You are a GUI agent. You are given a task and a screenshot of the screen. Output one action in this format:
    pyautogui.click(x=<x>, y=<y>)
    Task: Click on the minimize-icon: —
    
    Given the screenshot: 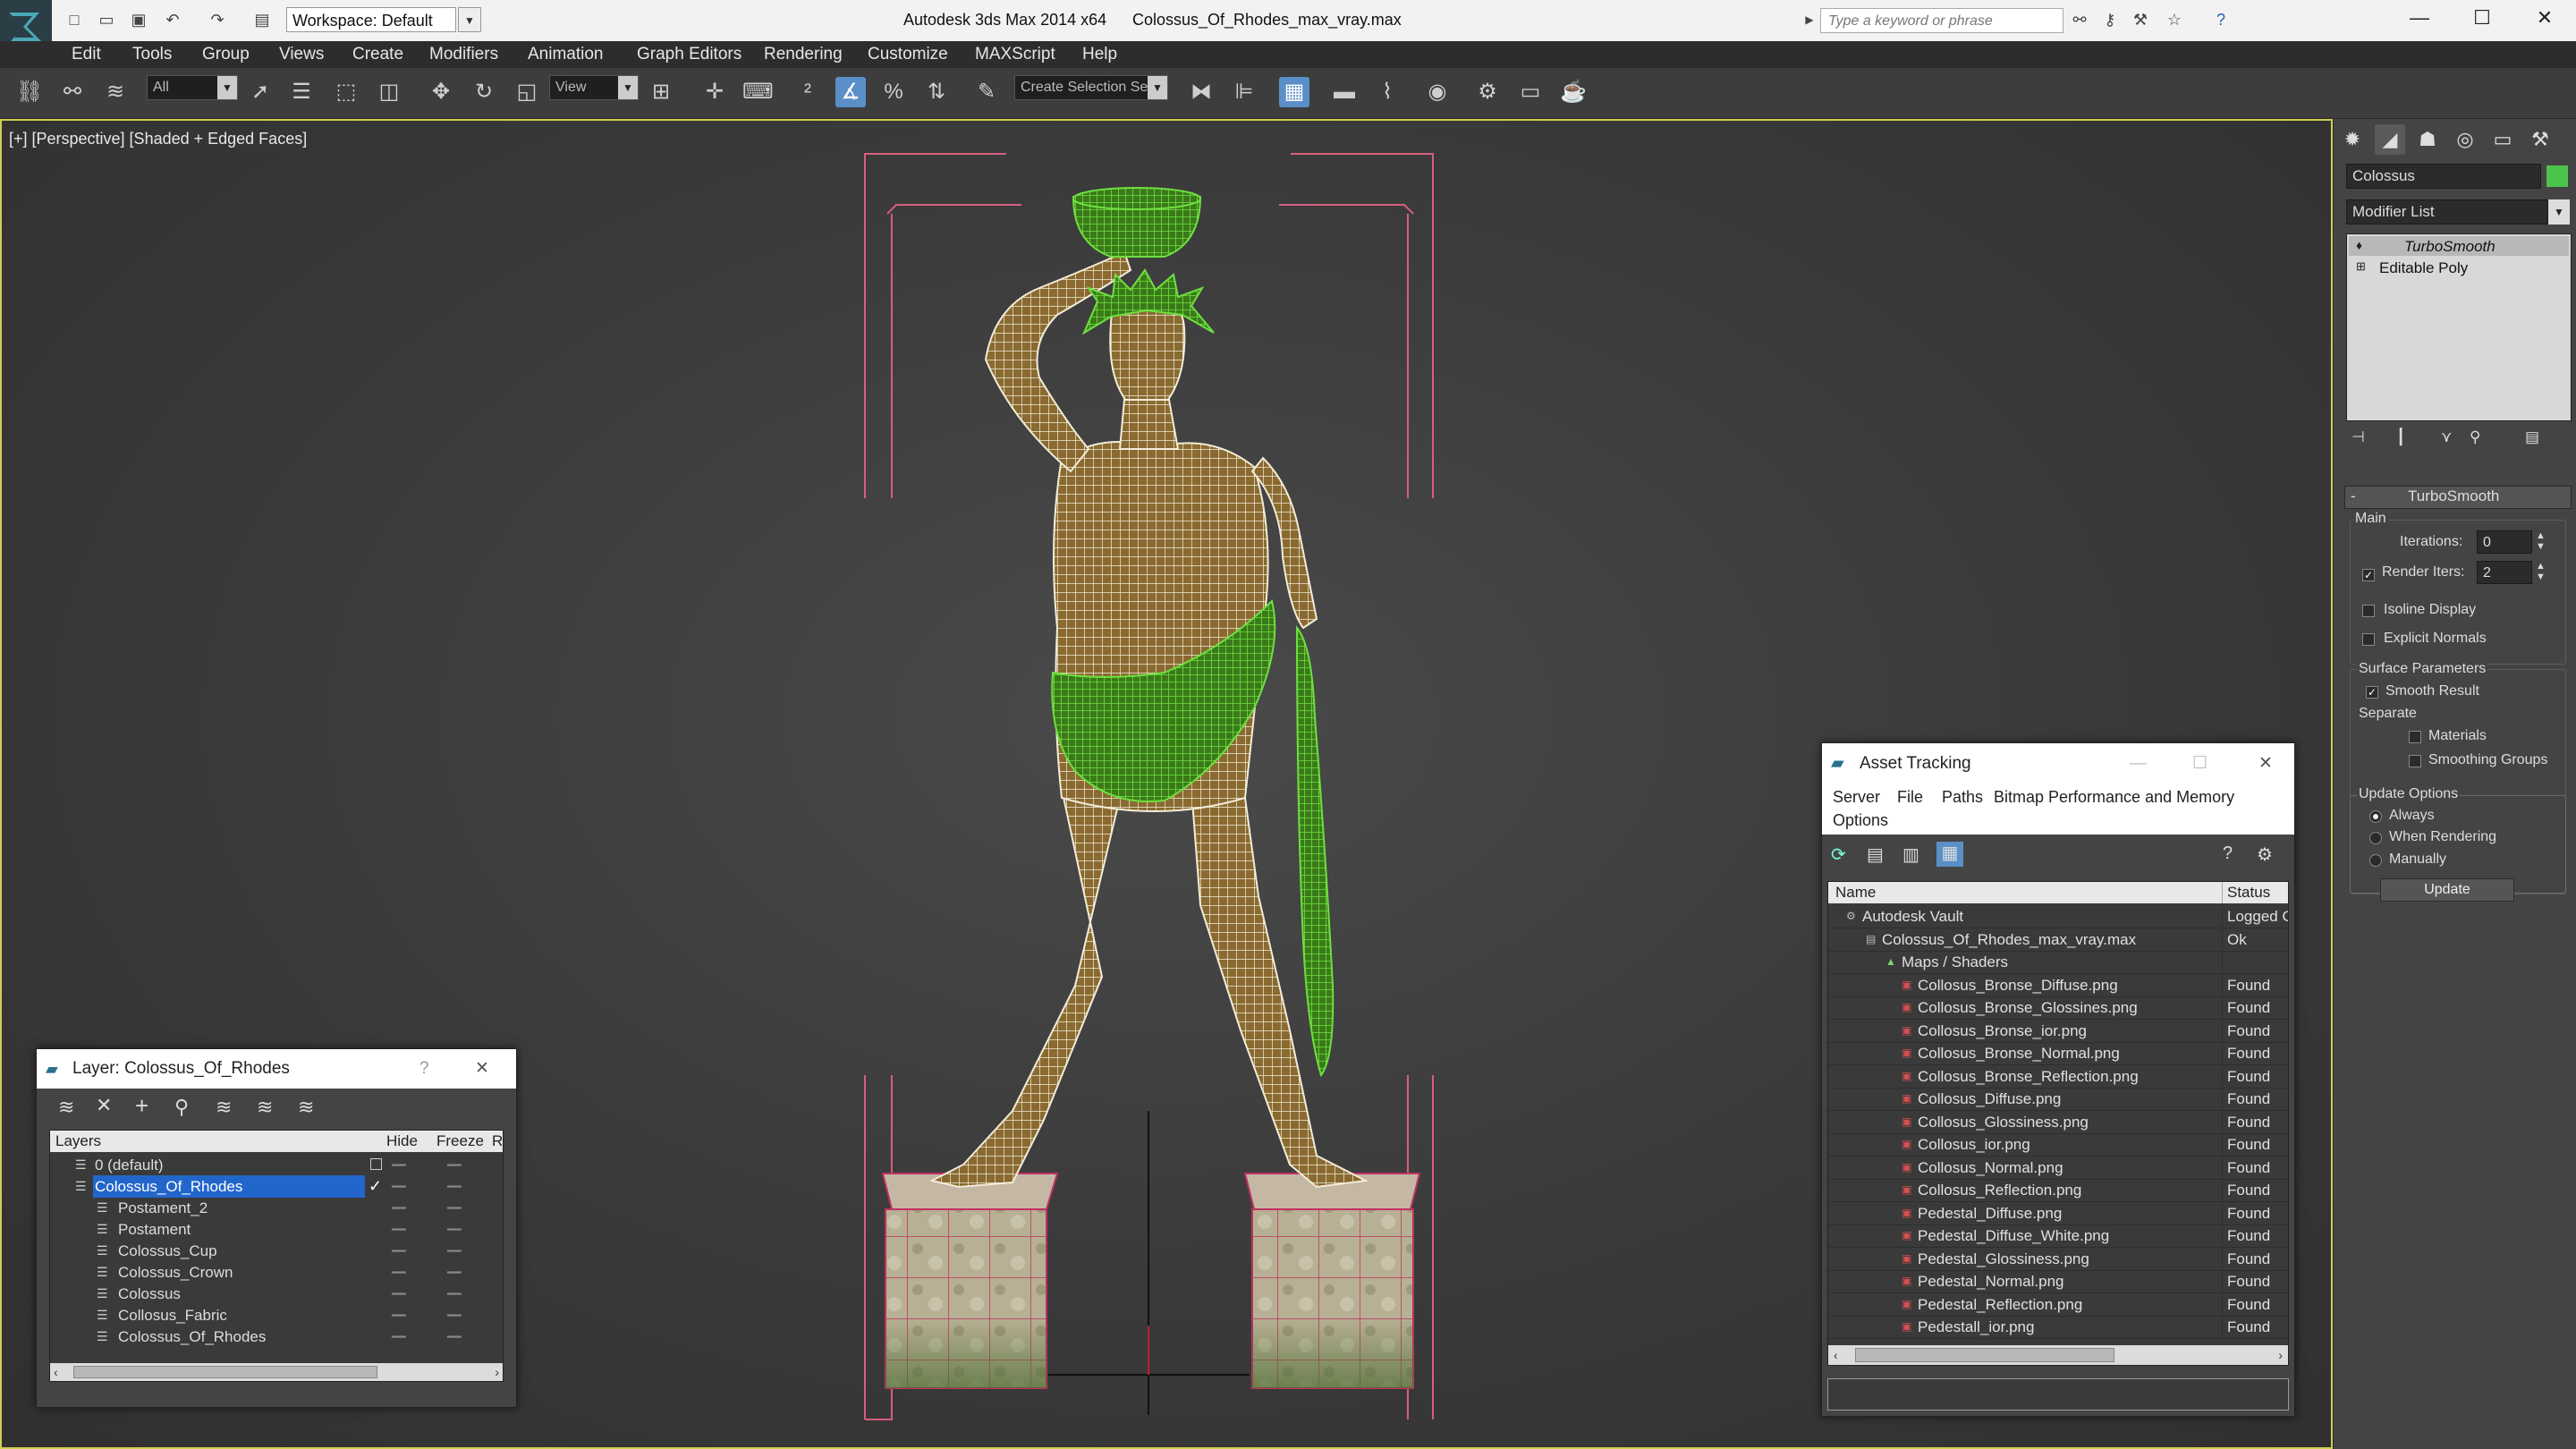 What is the action you would take?
    pyautogui.click(x=2419, y=18)
    